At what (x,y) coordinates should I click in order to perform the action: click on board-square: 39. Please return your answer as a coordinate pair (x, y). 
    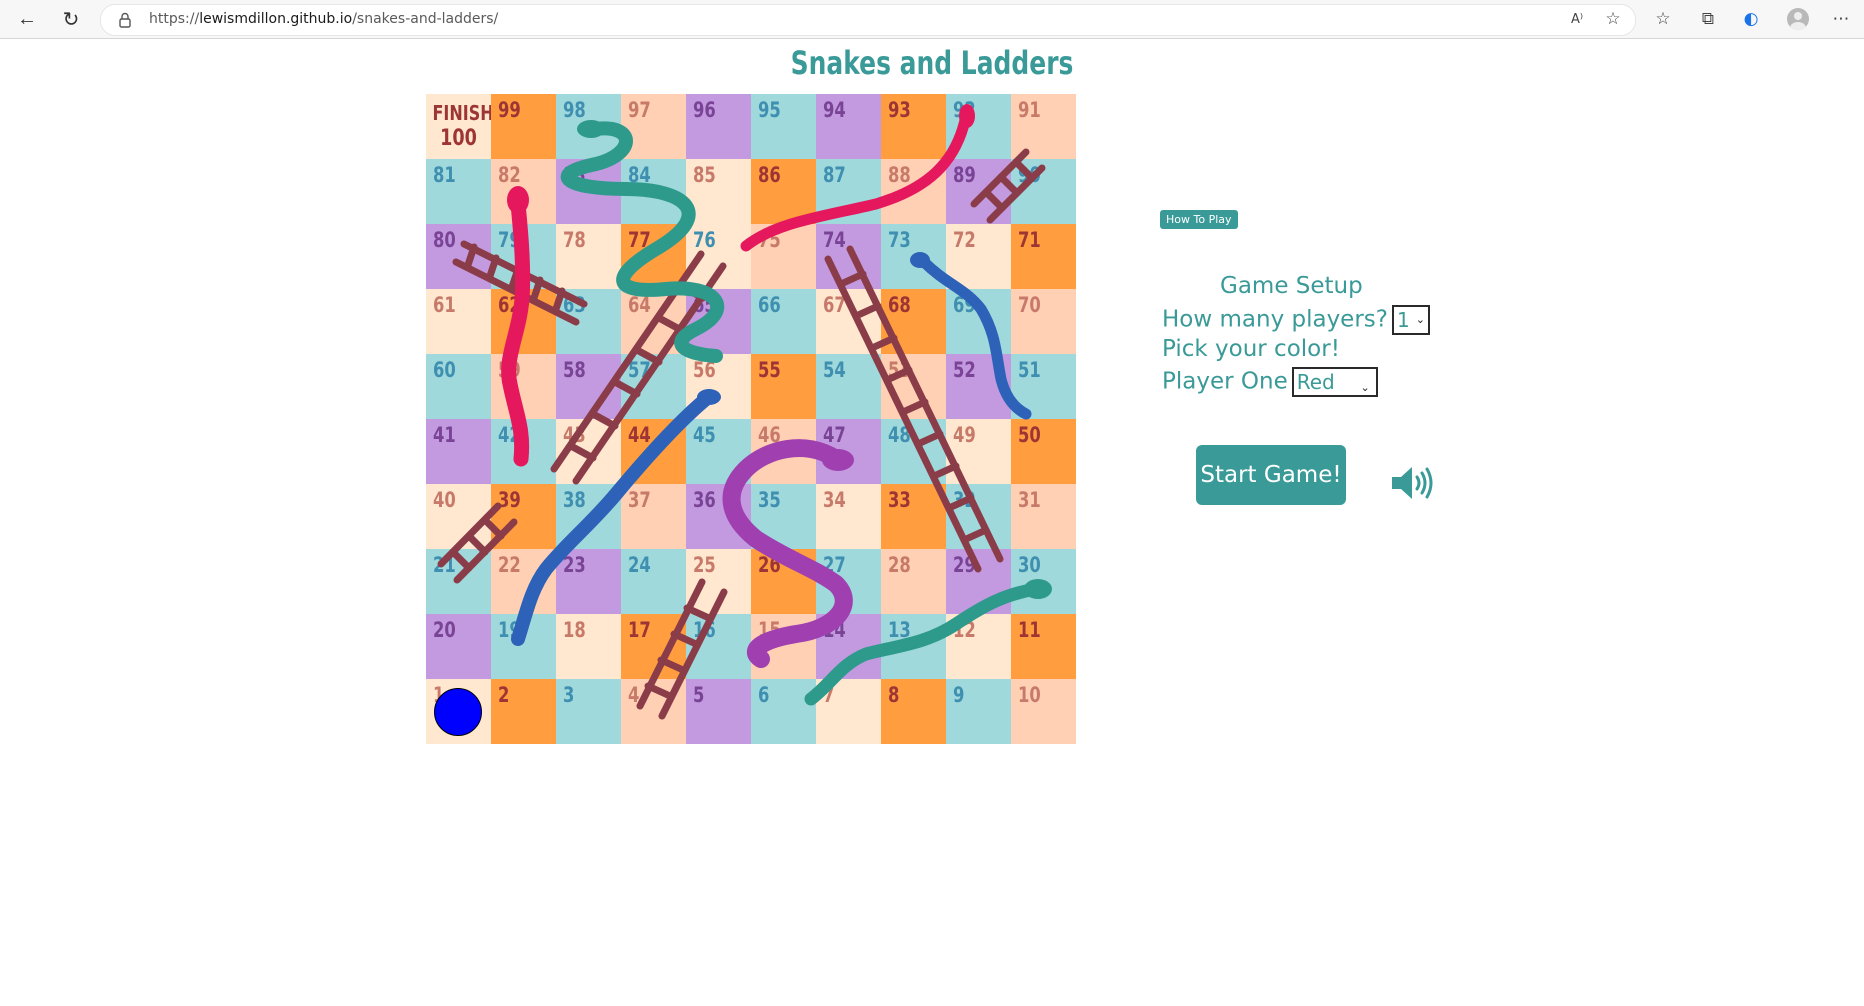
    Looking at the image, I should click on (523, 516).